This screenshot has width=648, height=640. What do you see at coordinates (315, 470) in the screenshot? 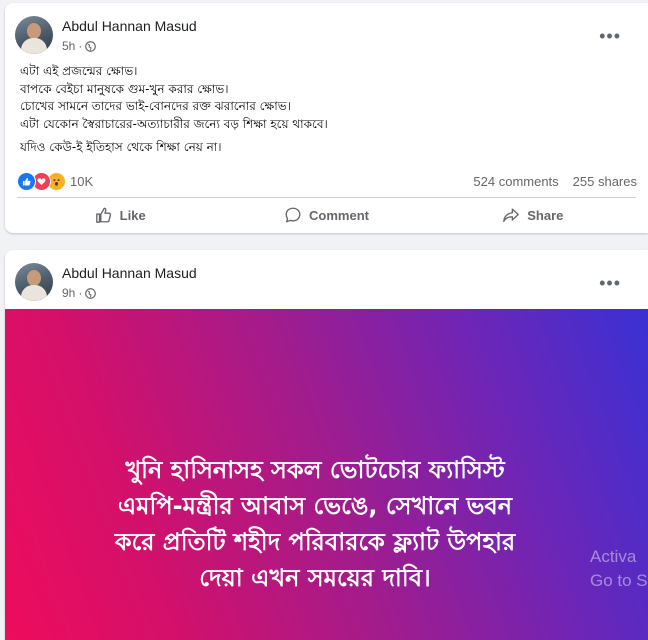
I see `banner-line: খুনি হাসিনাসহ সকল ভোটচোর ফ্যাসিস্ট` at bounding box center [315, 470].